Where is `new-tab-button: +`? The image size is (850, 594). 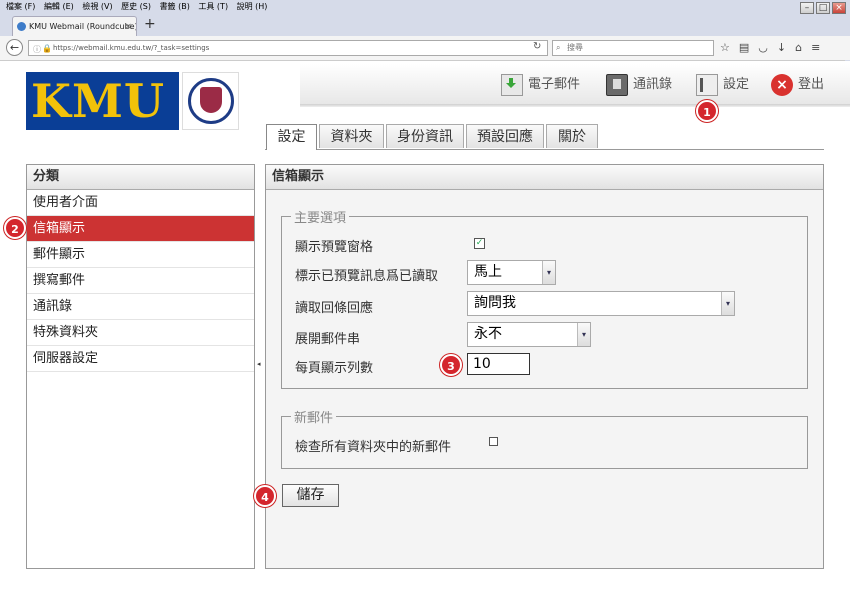
new-tab-button: + is located at coordinates (150, 24).